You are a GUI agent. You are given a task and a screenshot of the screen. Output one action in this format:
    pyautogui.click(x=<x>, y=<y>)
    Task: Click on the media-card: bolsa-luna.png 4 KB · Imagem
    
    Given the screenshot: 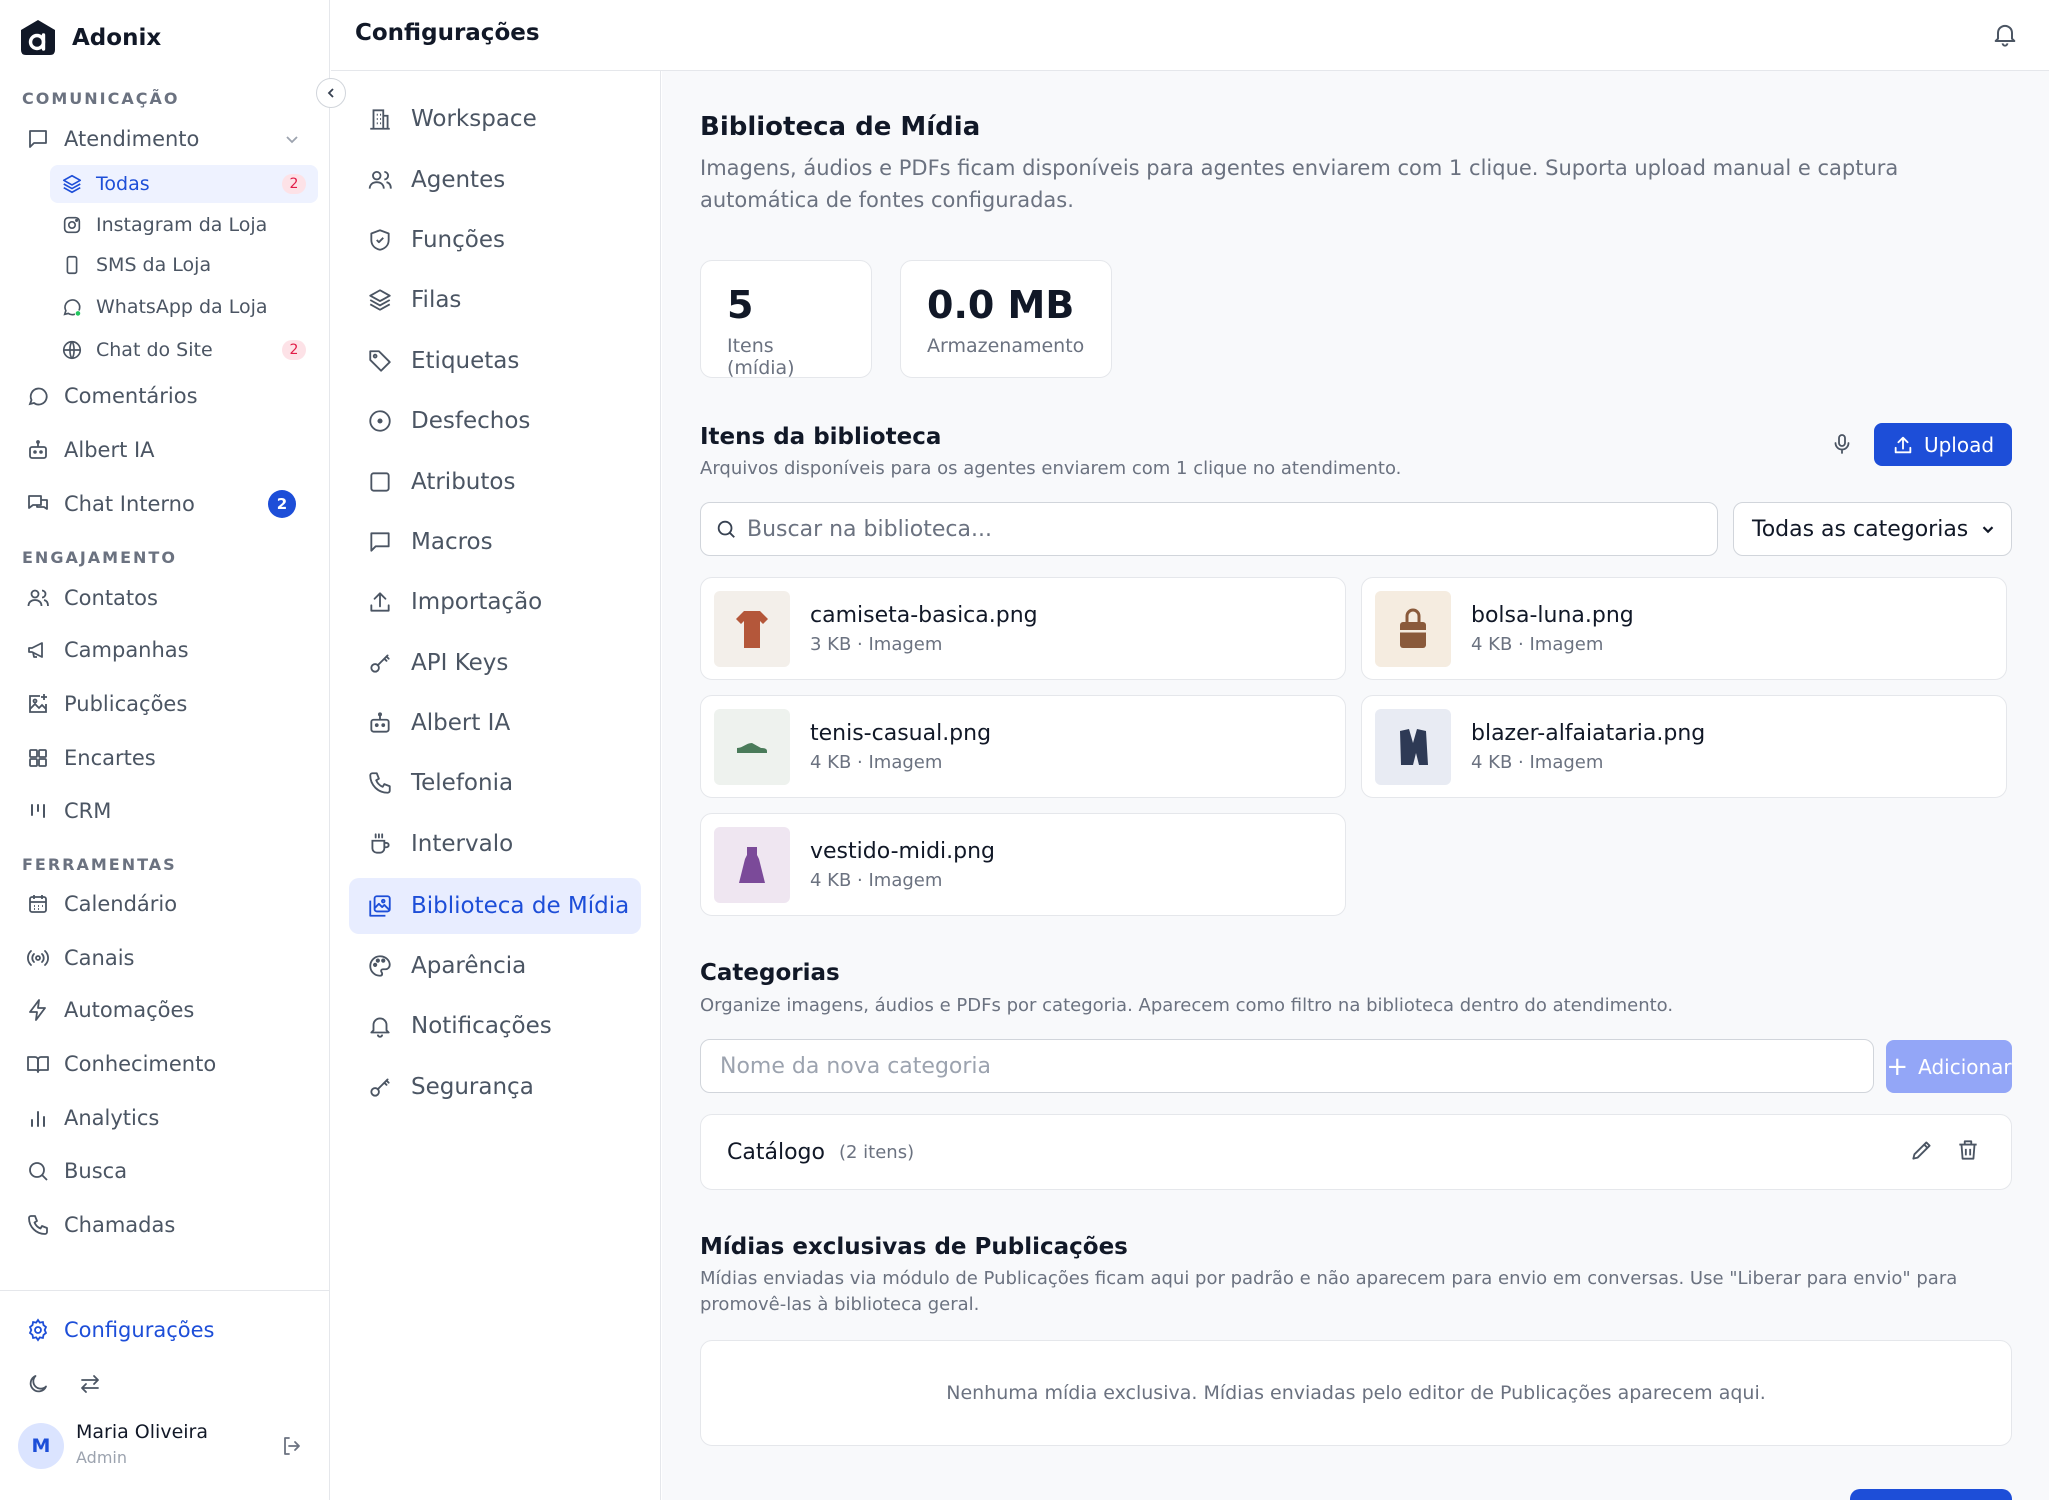 What is the action you would take?
    pyautogui.click(x=1684, y=628)
    